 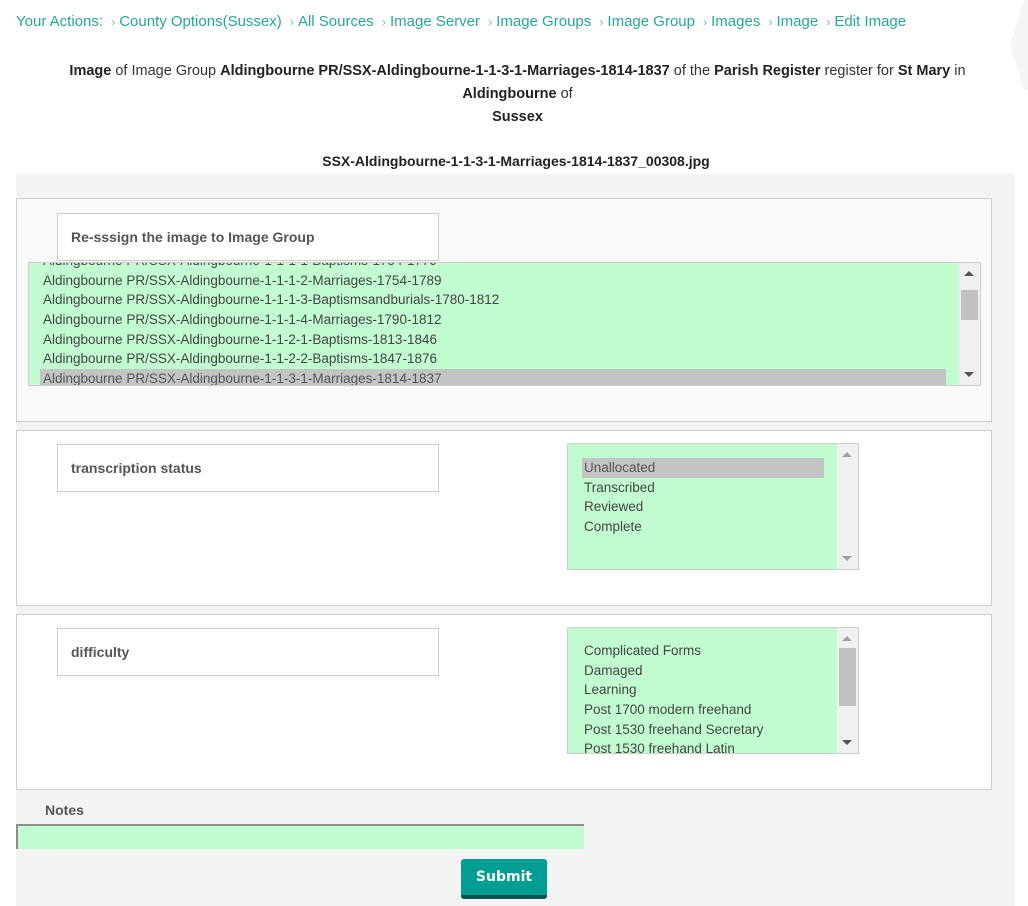 I want to click on breadcrumb-image-server: Image Server, so click(x=435, y=21).